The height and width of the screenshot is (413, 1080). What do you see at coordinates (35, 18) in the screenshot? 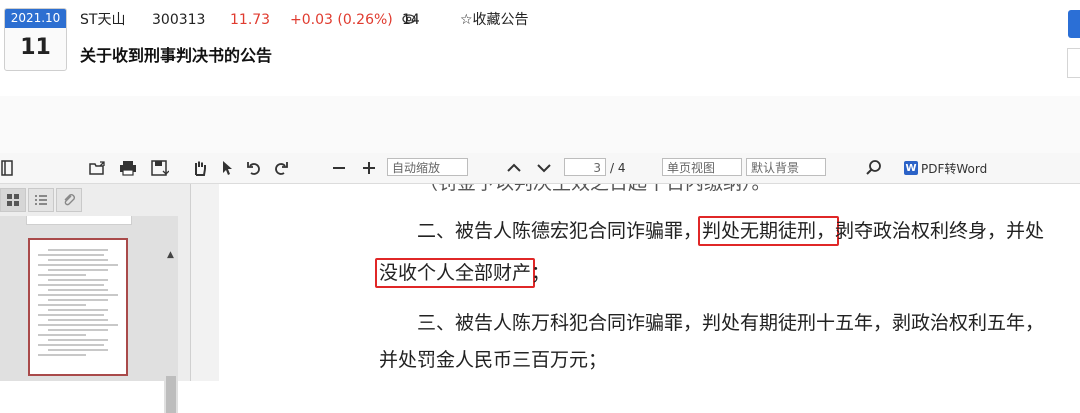
I see `date-year-month: 2021.10` at bounding box center [35, 18].